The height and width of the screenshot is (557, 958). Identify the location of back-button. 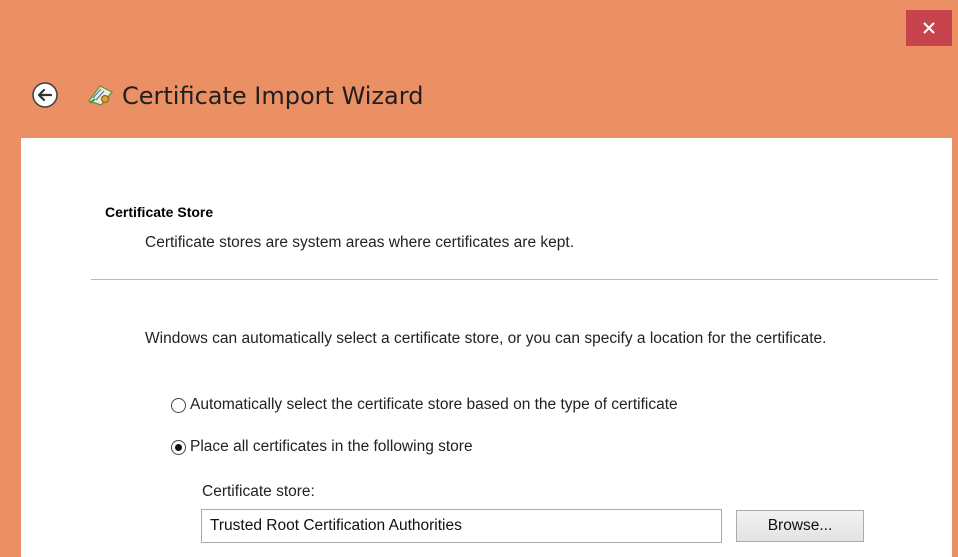
(45, 95).